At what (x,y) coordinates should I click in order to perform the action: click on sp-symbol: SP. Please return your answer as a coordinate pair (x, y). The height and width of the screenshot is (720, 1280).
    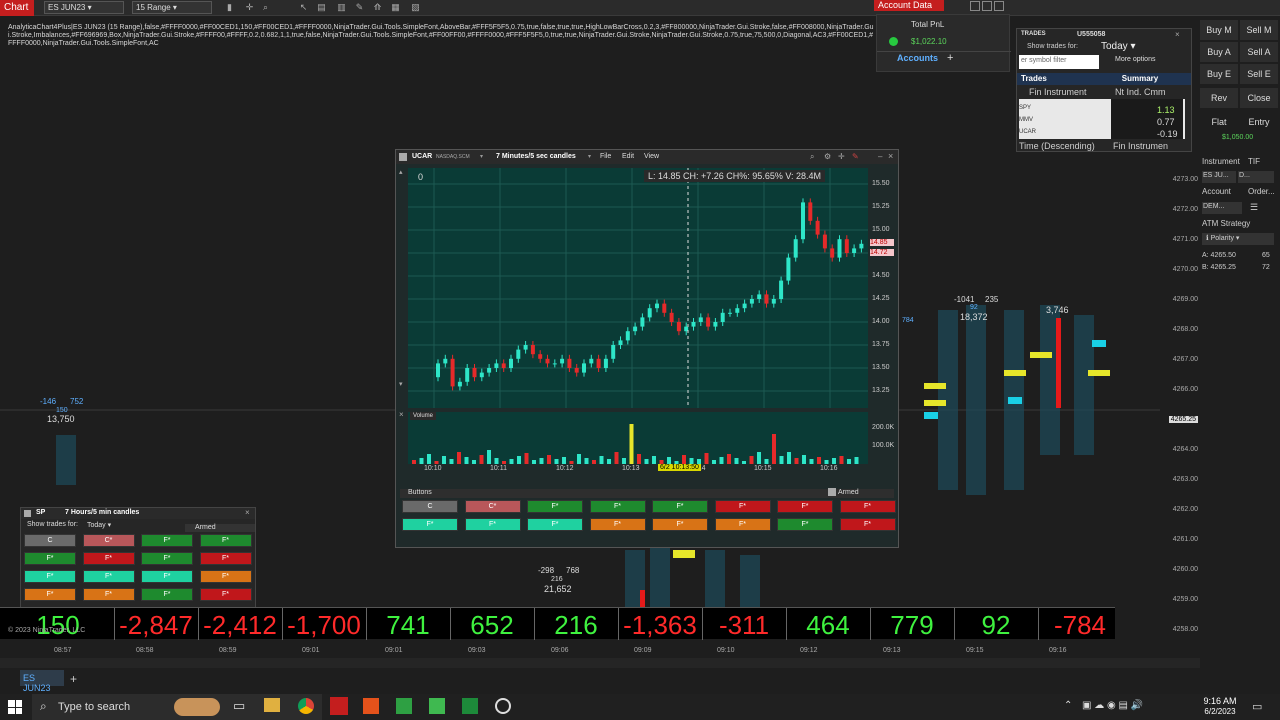
    Looking at the image, I should click on (40, 512).